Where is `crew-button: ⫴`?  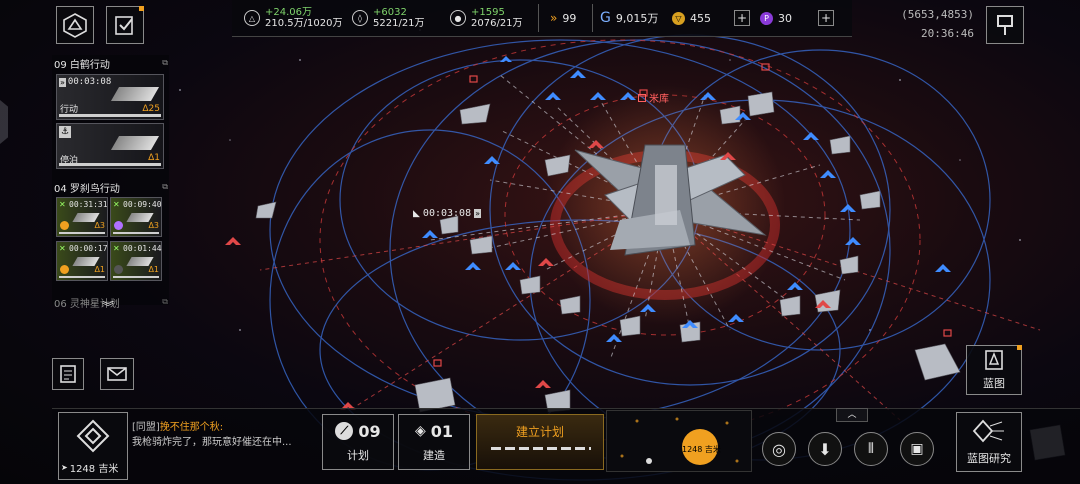
crew-button: ⫴ is located at coordinates (871, 449).